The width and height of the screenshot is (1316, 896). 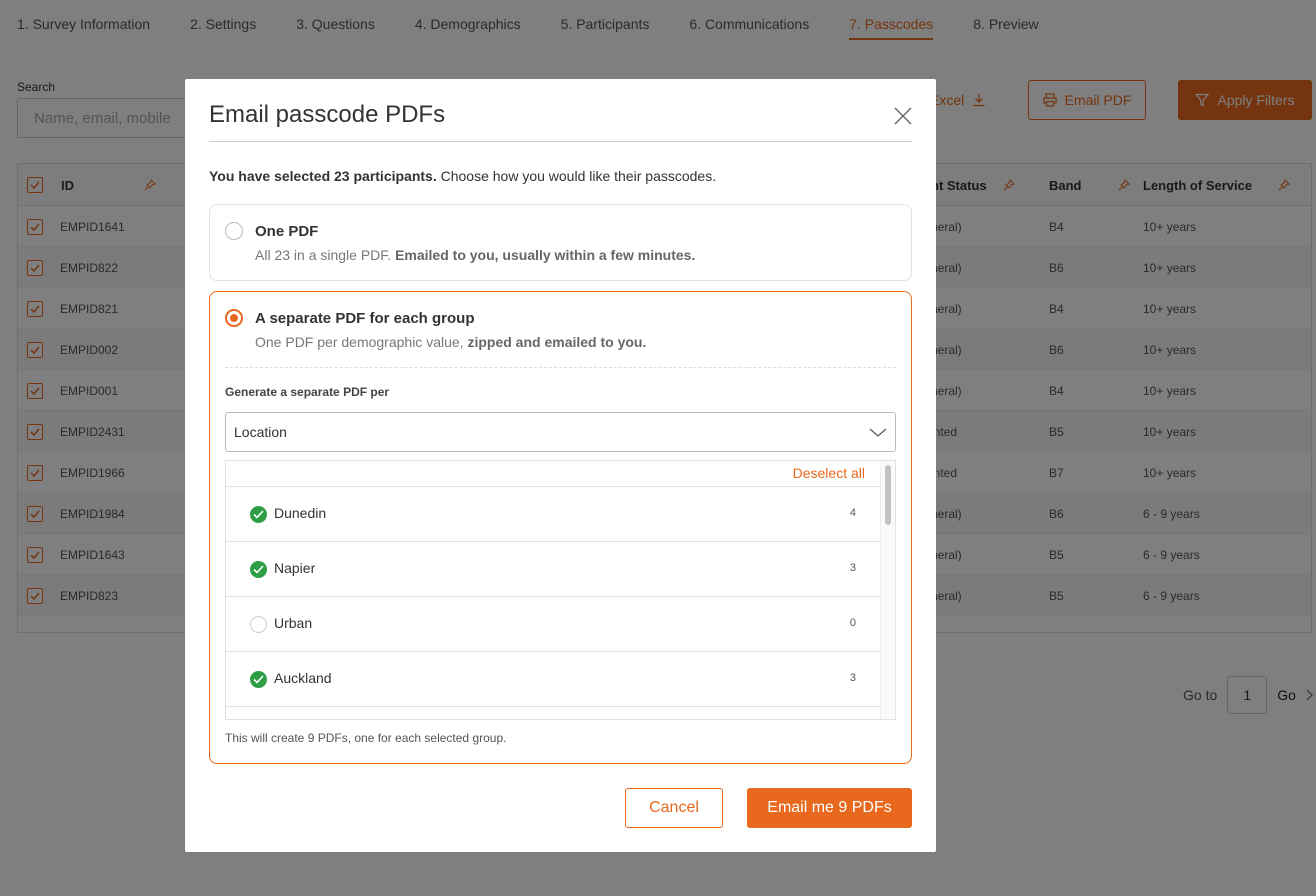 What do you see at coordinates (307, 392) in the screenshot?
I see `generate-per-label: Generate a separate PDF per` at bounding box center [307, 392].